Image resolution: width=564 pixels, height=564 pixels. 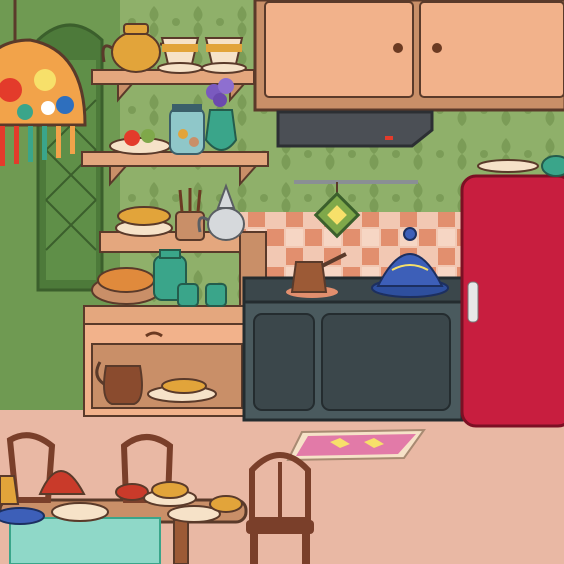 What do you see at coordinates (126, 286) in the screenshot?
I see `bread-icon` at bounding box center [126, 286].